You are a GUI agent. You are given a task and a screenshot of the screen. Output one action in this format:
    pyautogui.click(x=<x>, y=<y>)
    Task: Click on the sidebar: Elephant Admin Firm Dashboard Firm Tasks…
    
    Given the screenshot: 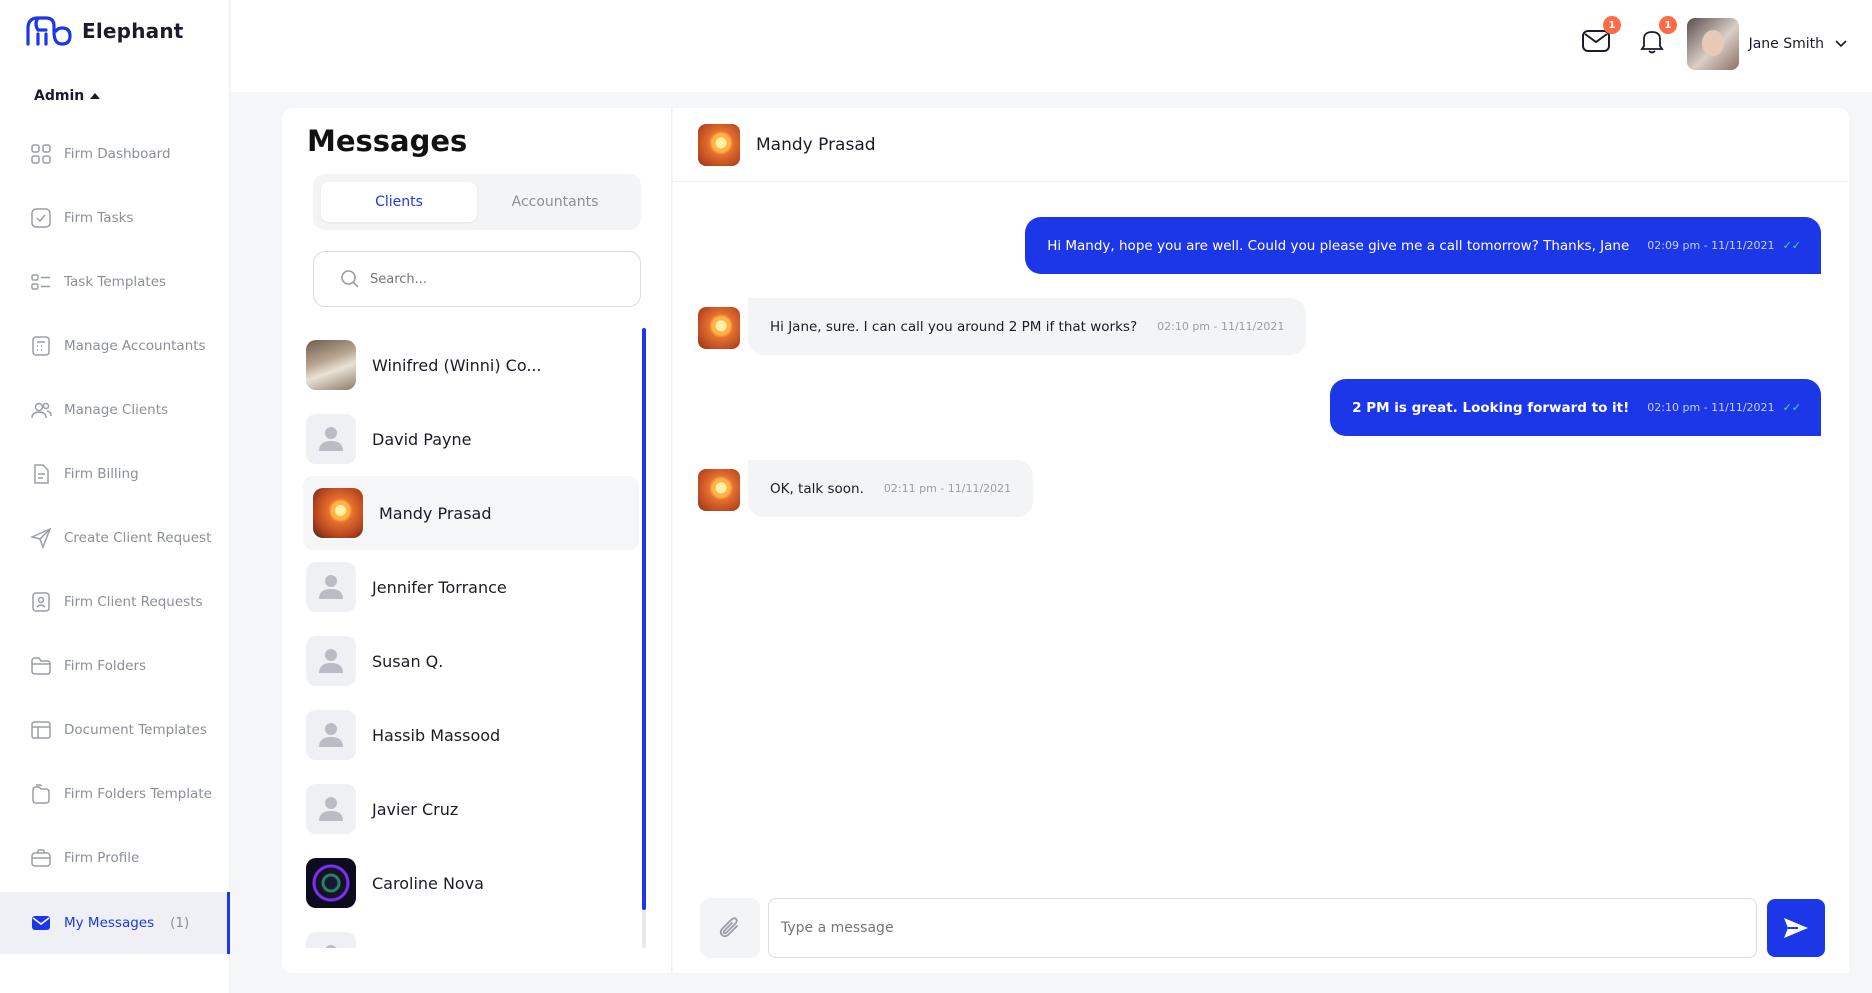 What is the action you would take?
    pyautogui.click(x=115, y=496)
    